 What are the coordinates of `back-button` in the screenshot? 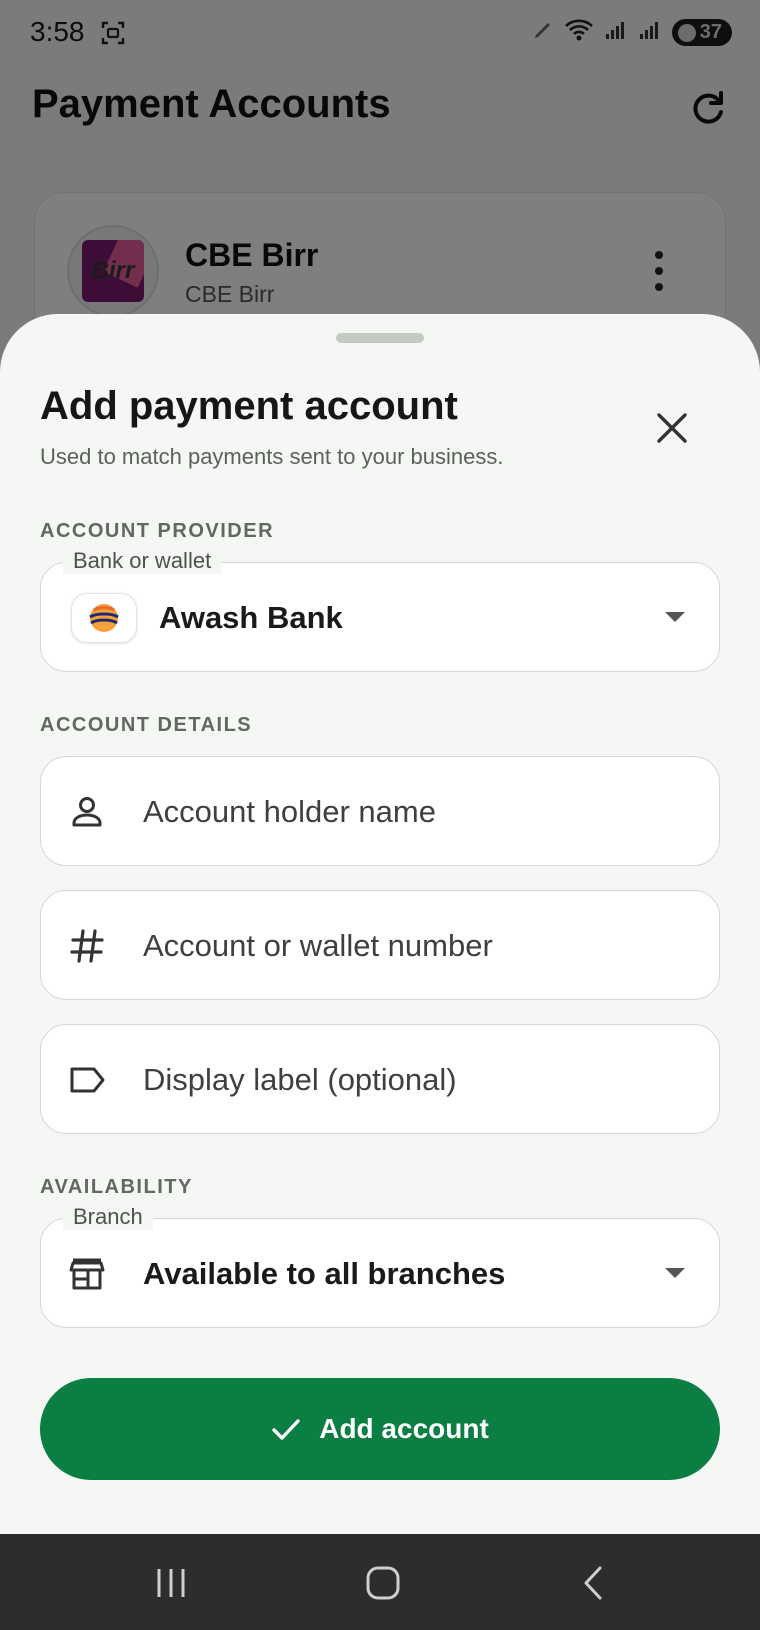 It's located at (595, 1583).